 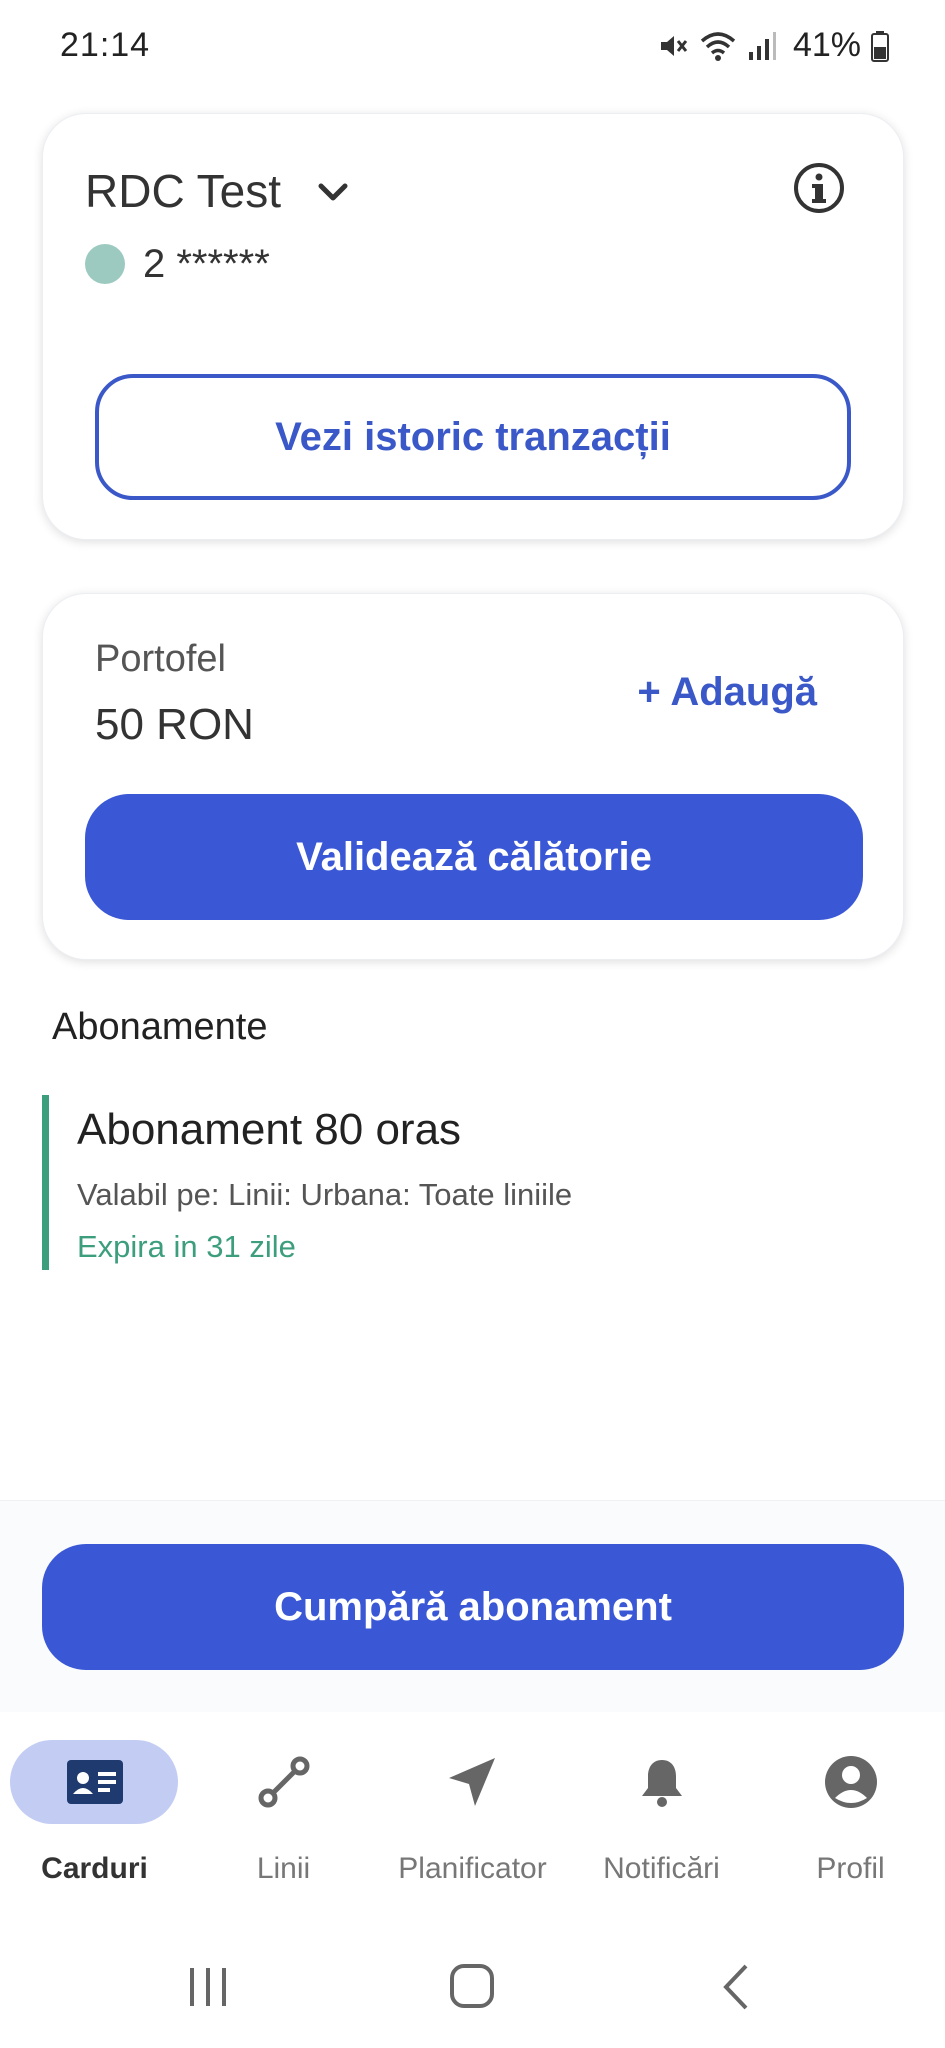 I want to click on nav-item-notifications: Notificări, so click(x=661, y=1812).